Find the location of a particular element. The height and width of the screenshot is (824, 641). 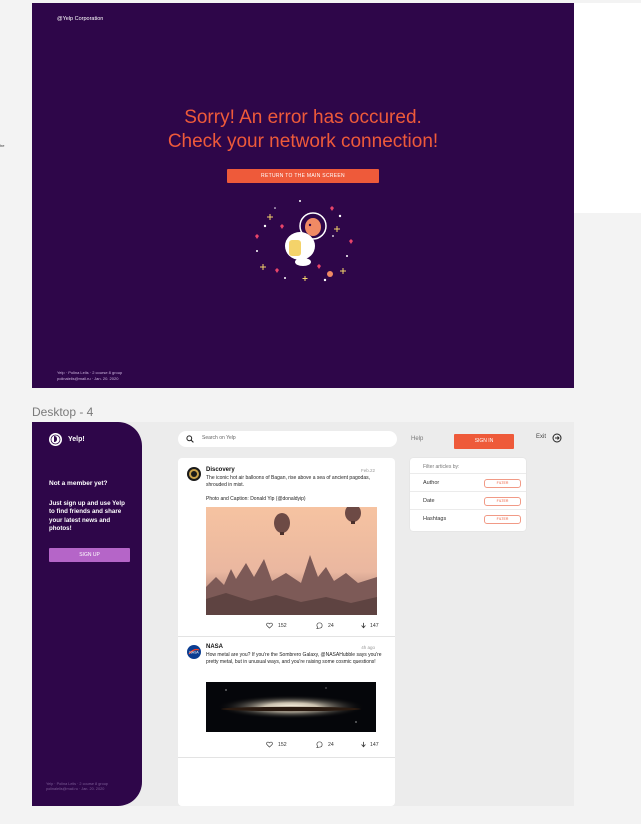

error-message-line2: Check your network connection! is located at coordinates (303, 141).